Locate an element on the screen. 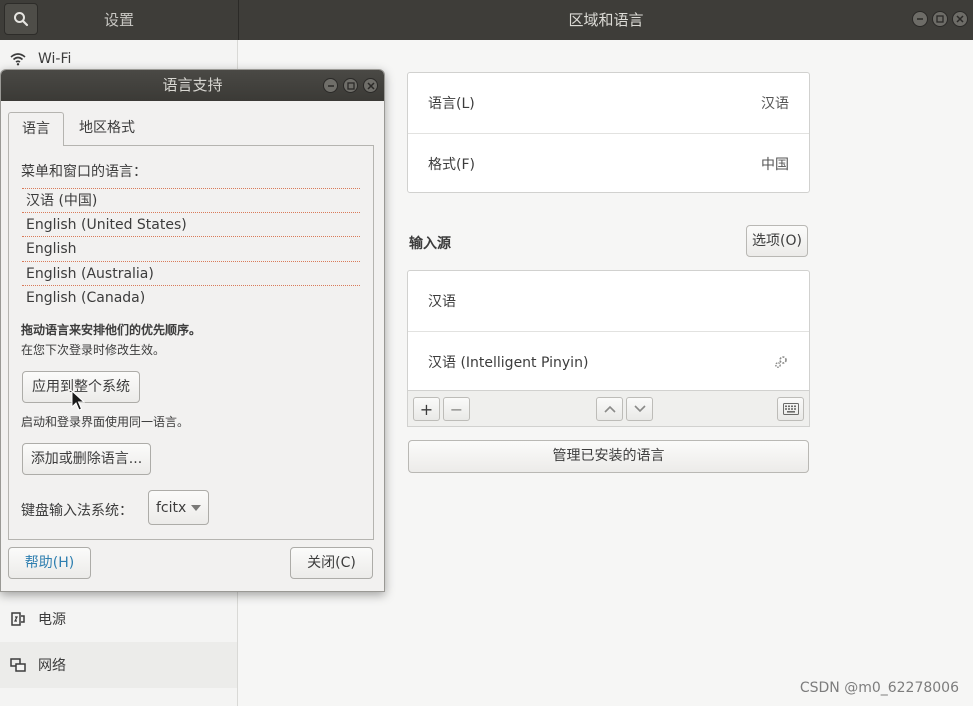 Image resolution: width=973 pixels, height=706 pixels. add-input-source-button: + is located at coordinates (426, 409).